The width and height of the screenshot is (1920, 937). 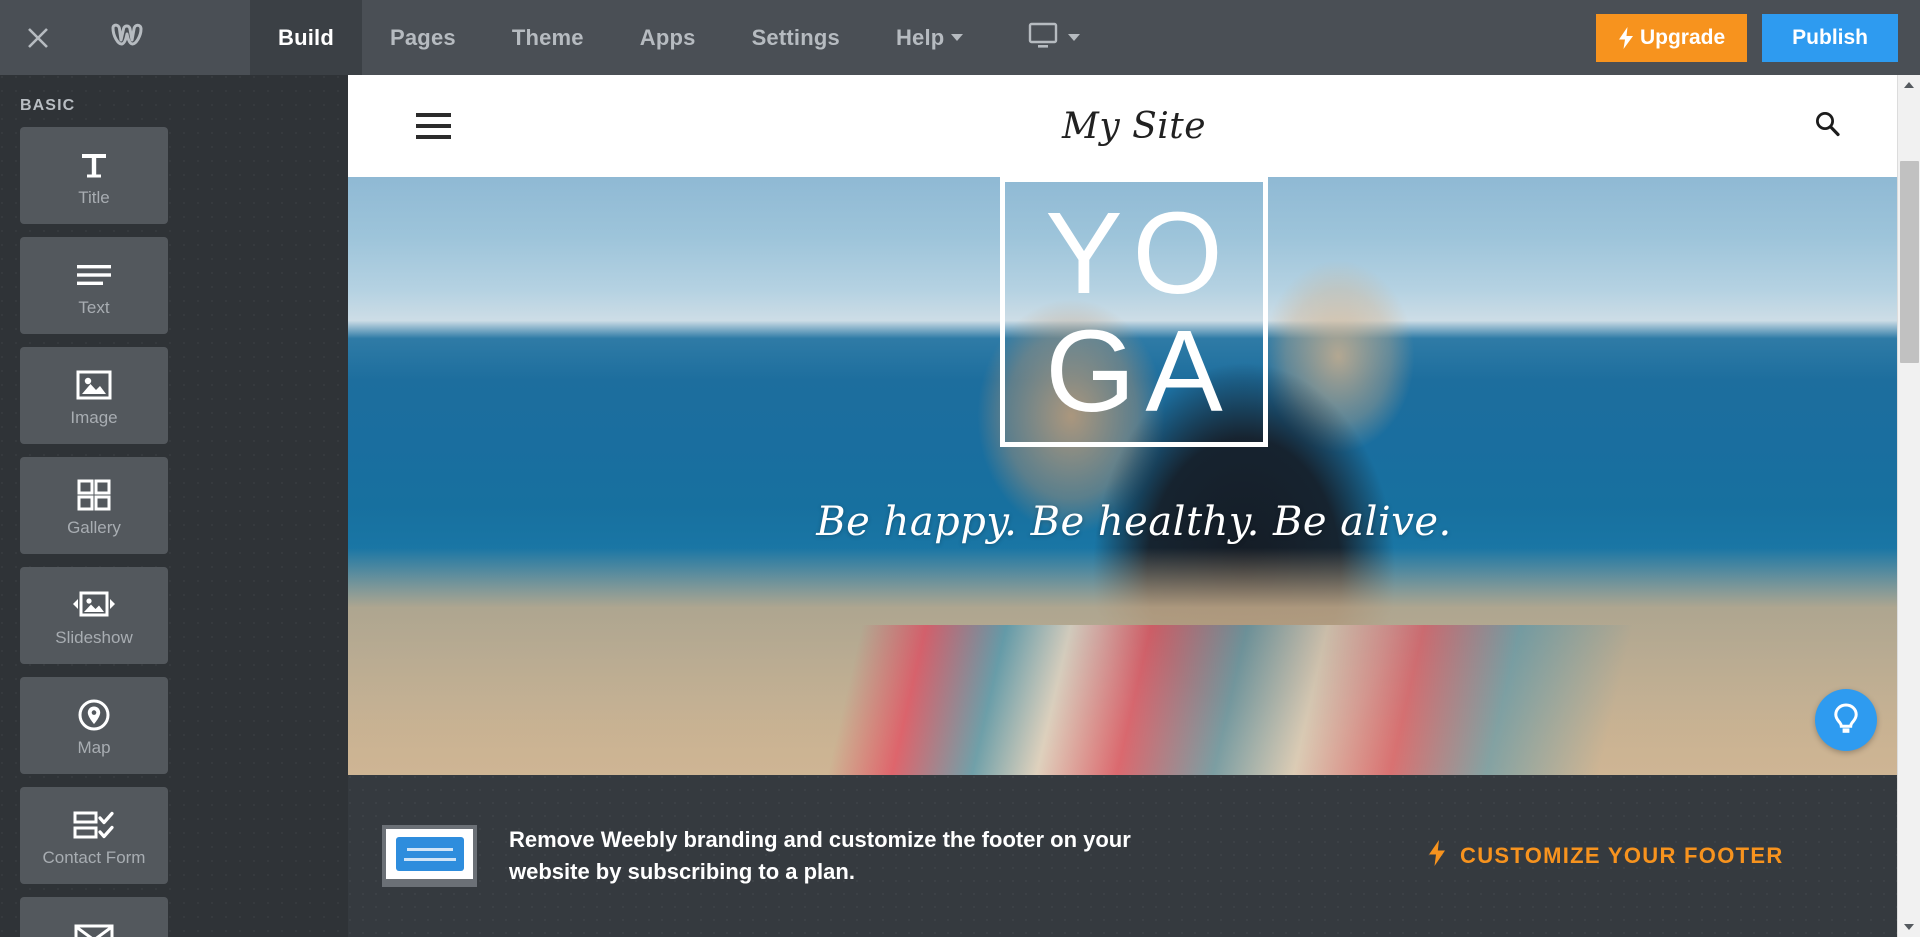 I want to click on tab-apps-label: Apps, so click(x=667, y=37).